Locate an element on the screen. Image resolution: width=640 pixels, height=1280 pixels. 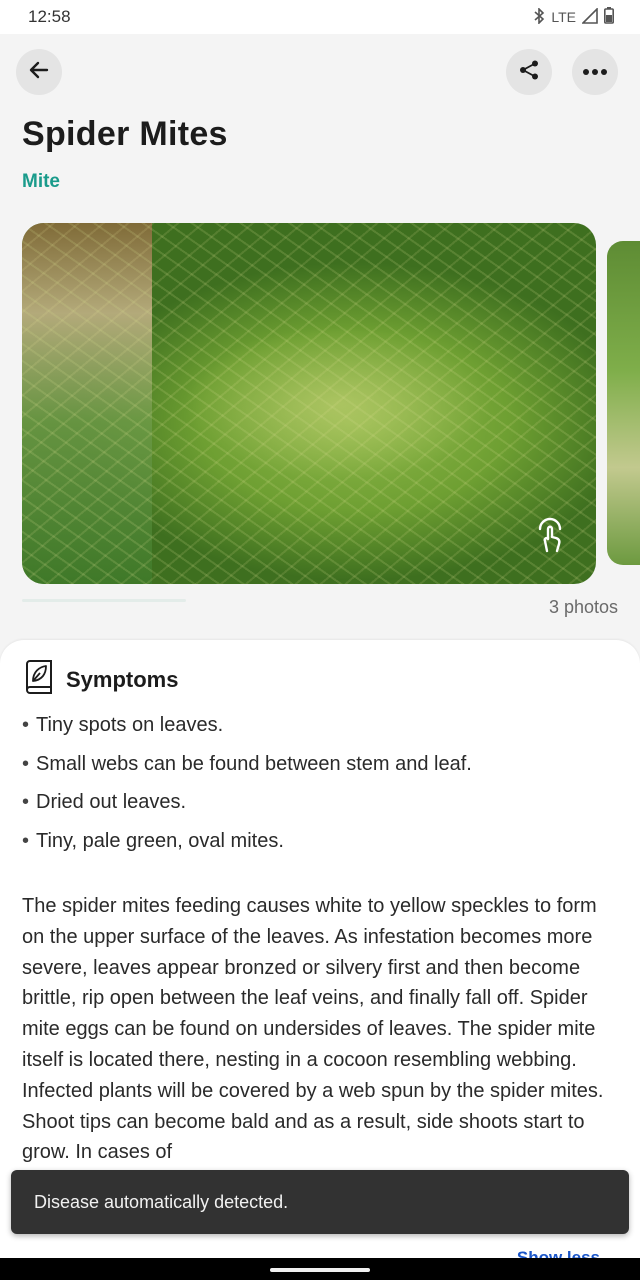
home-gesture-handle is located at coordinates (320, 1270).